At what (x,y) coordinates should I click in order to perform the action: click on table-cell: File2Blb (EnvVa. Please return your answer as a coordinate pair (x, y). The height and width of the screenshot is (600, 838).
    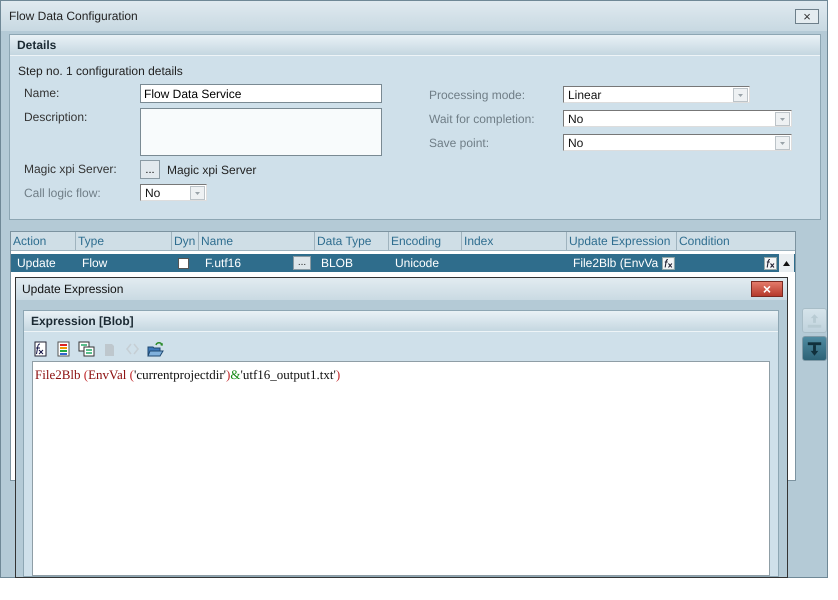
    Looking at the image, I should click on (615, 263).